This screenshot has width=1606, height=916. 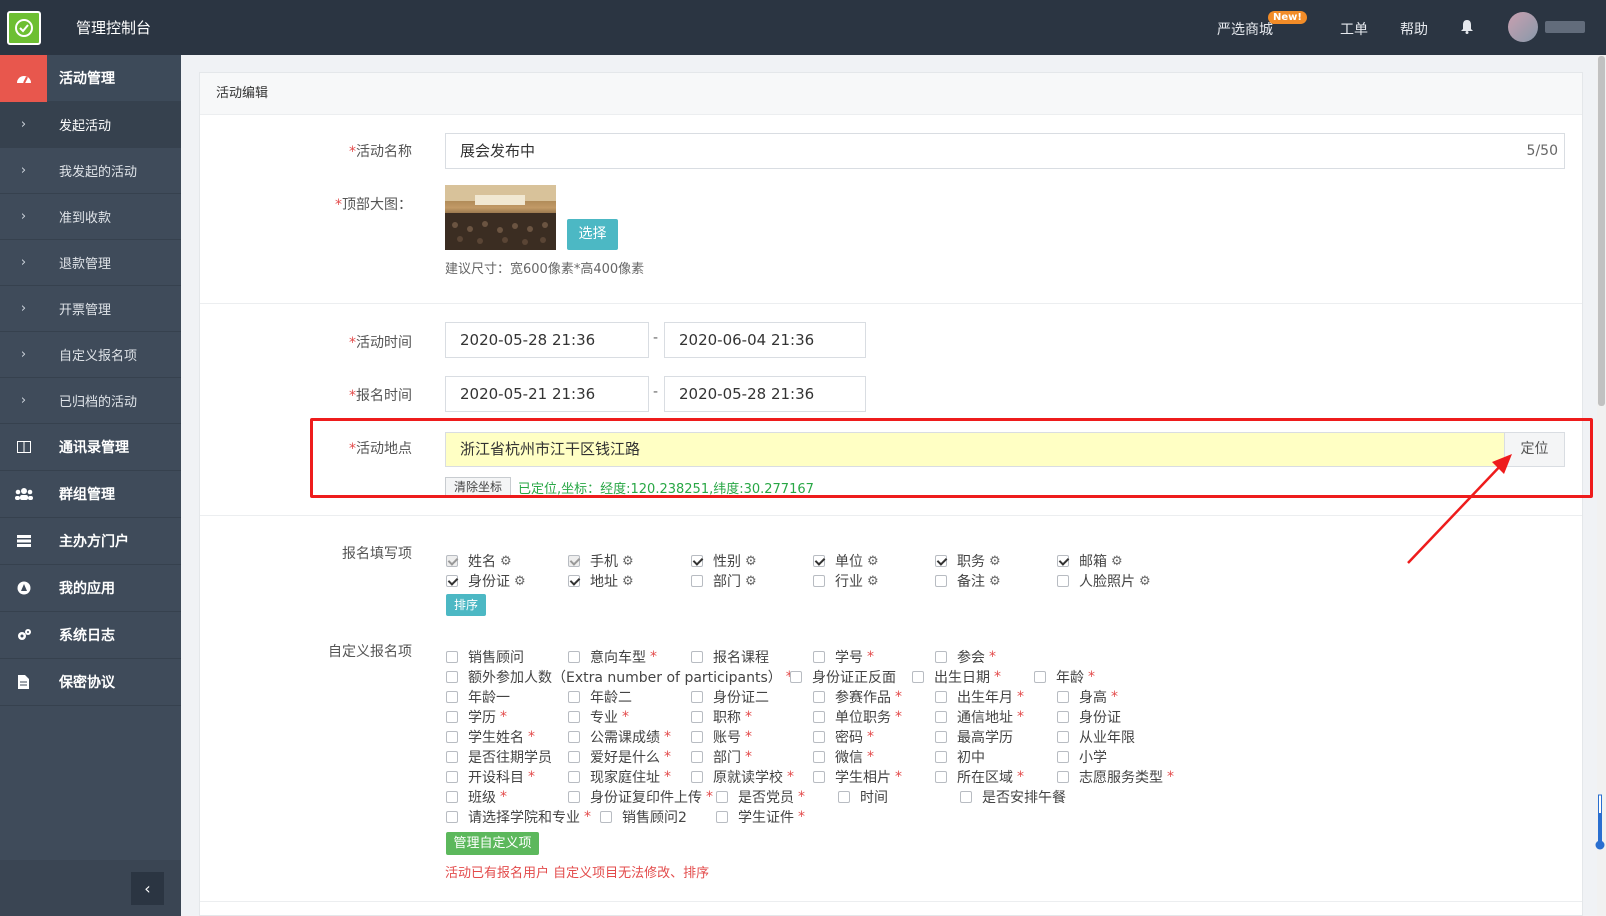 I want to click on sidebar-subitem-create: › 发起活动, so click(x=90, y=125).